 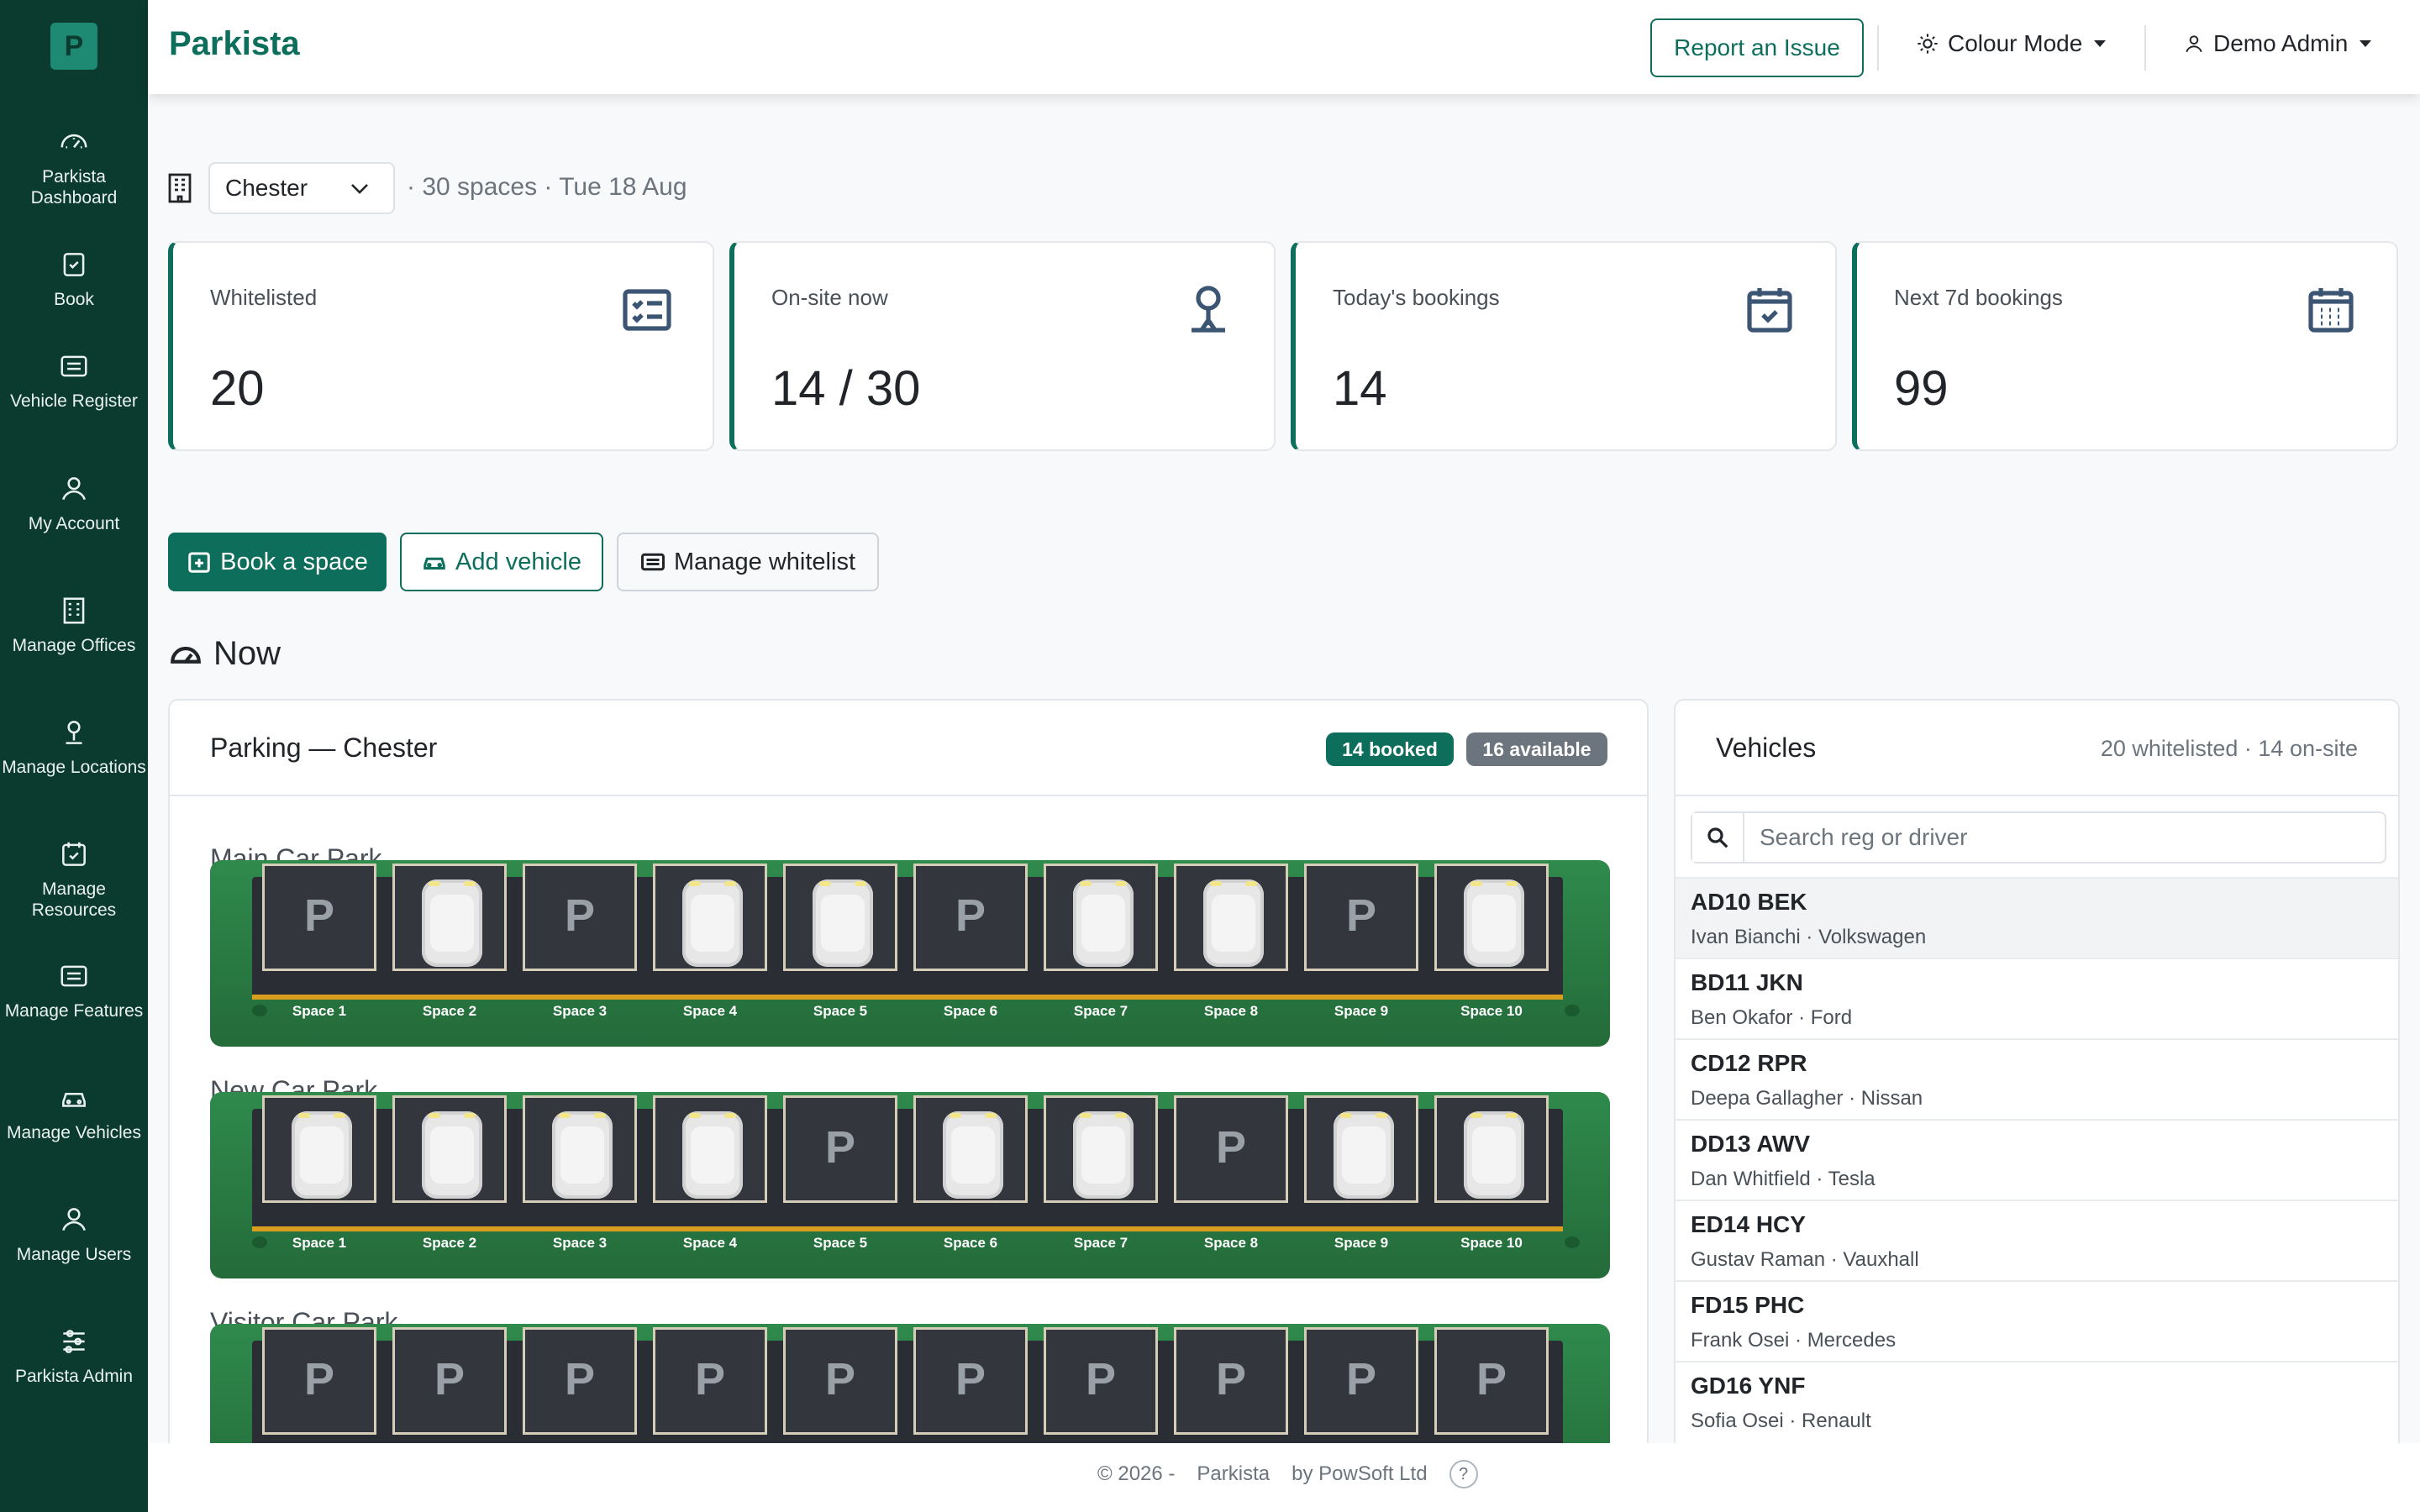 I want to click on book-space-button: Book a space, so click(x=277, y=562).